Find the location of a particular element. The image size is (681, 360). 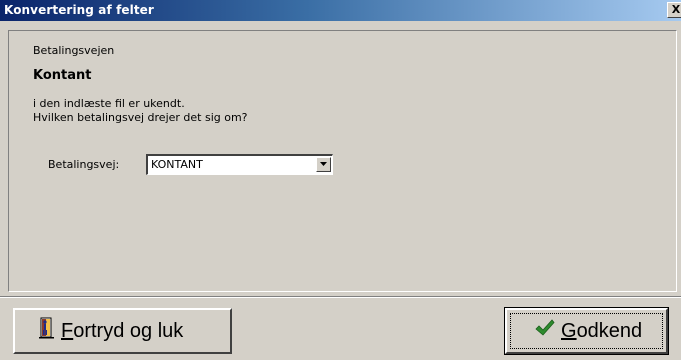

subtitle-text: Betalingsvejen is located at coordinates (74, 50).